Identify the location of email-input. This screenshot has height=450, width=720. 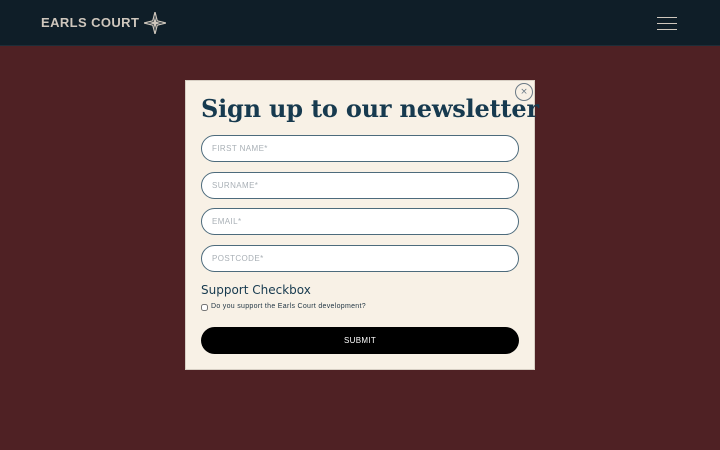
(360, 221).